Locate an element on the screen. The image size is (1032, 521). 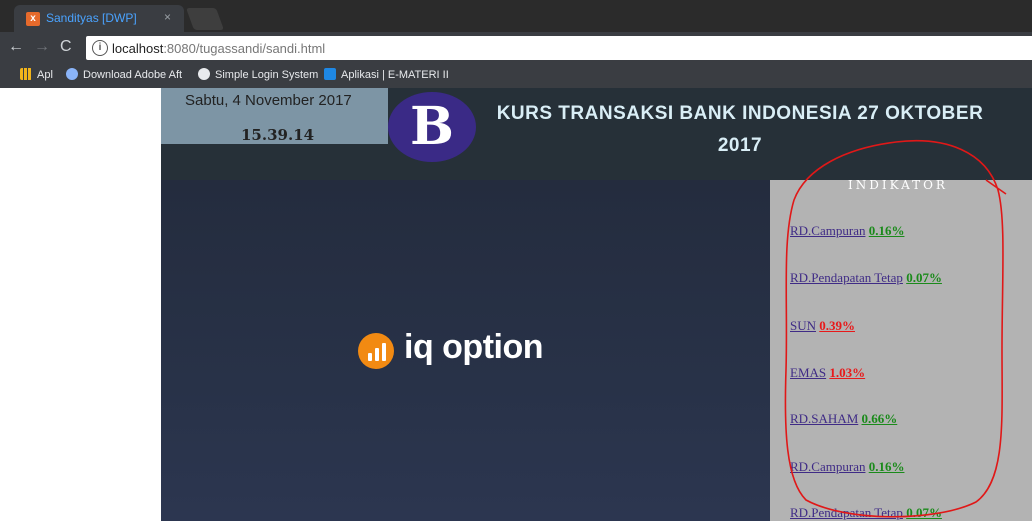
site-favicon-icon: x is located at coordinates (33, 19).